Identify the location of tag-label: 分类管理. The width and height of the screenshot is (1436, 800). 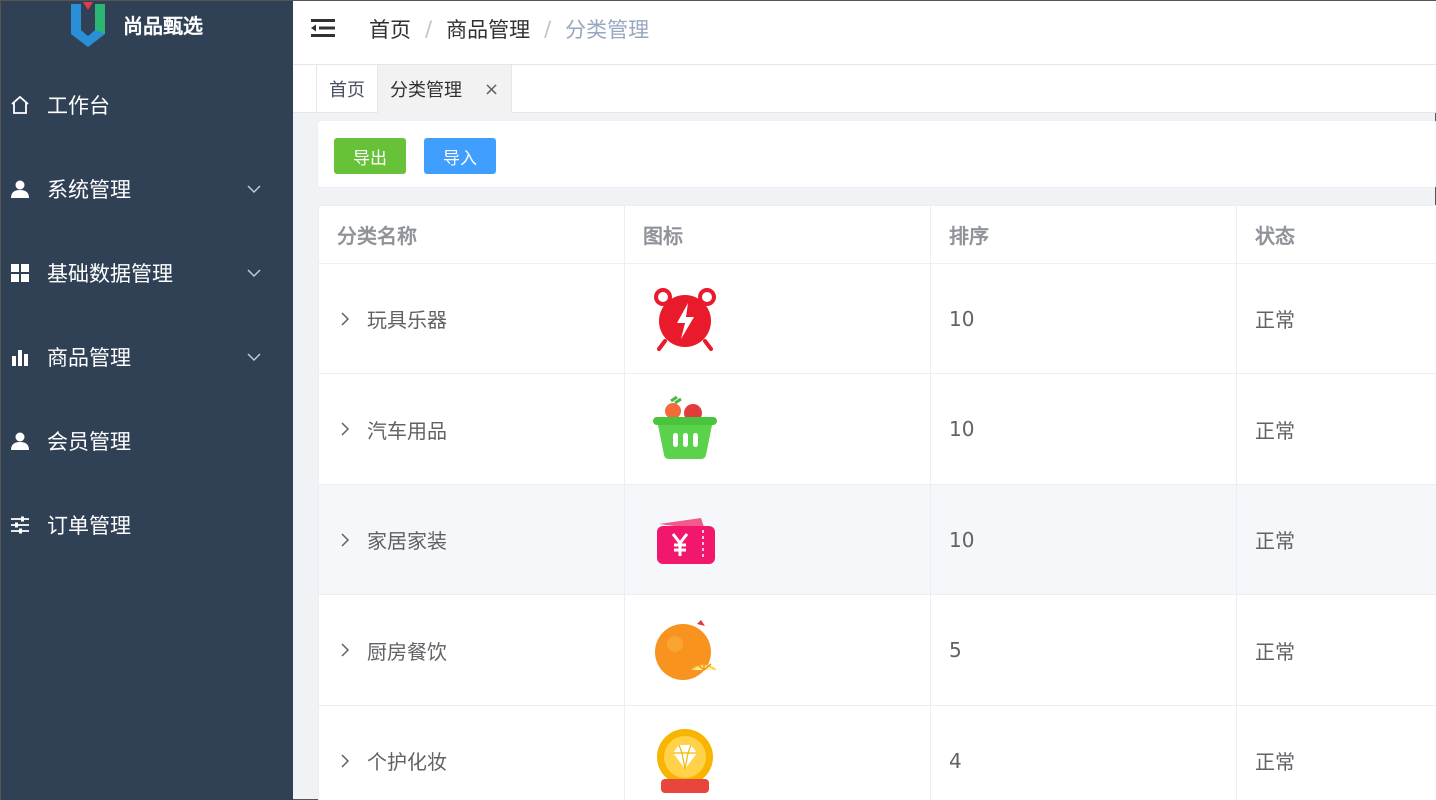
(426, 90).